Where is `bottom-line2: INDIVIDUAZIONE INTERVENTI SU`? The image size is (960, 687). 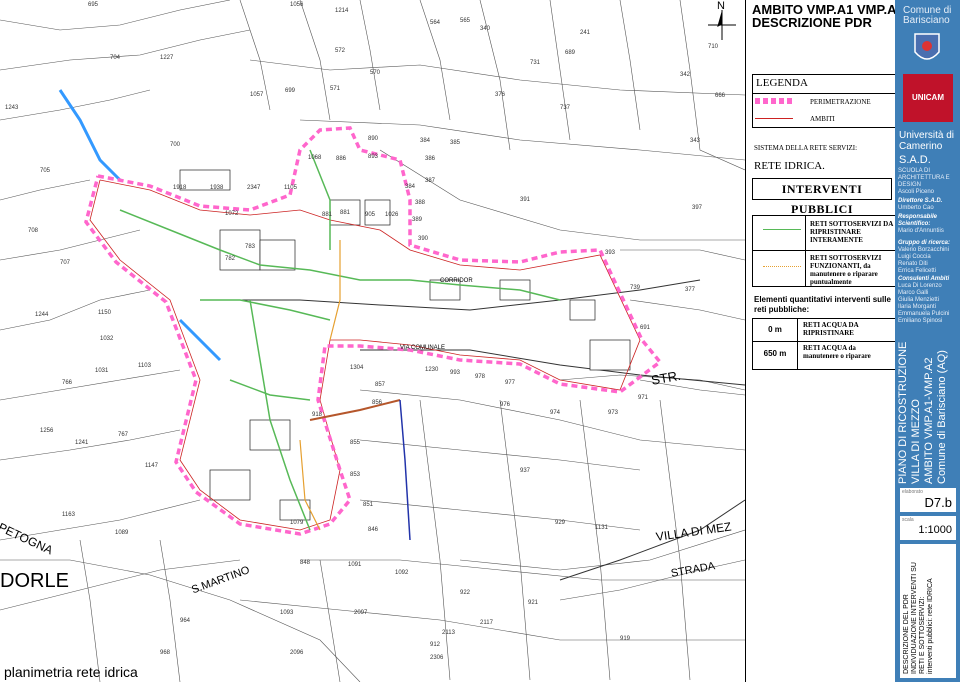
bottom-line2: INDIVIDUAZIONE INTERVENTI SU is located at coordinates (914, 618).